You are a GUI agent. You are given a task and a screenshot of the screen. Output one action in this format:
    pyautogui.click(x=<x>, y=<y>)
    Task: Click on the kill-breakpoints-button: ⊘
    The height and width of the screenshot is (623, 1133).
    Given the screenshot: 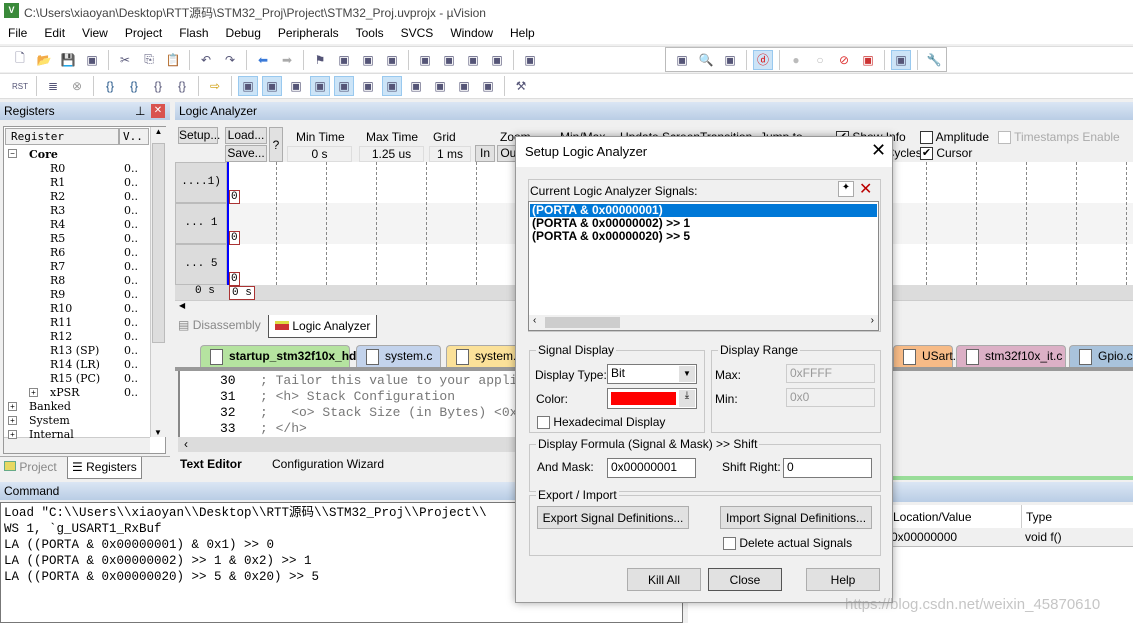 What is the action you would take?
    pyautogui.click(x=844, y=60)
    